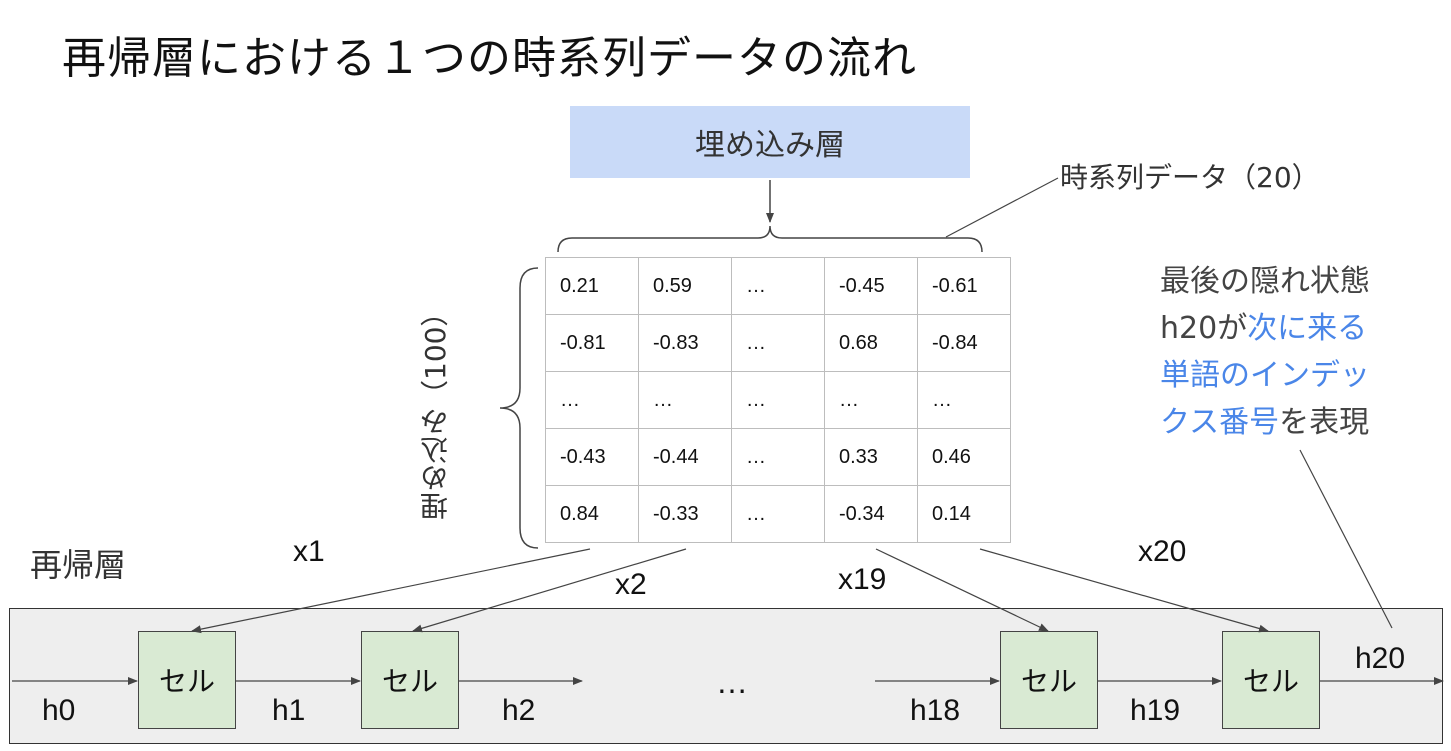 The image size is (1451, 751). I want to click on top-brace, so click(770, 239).